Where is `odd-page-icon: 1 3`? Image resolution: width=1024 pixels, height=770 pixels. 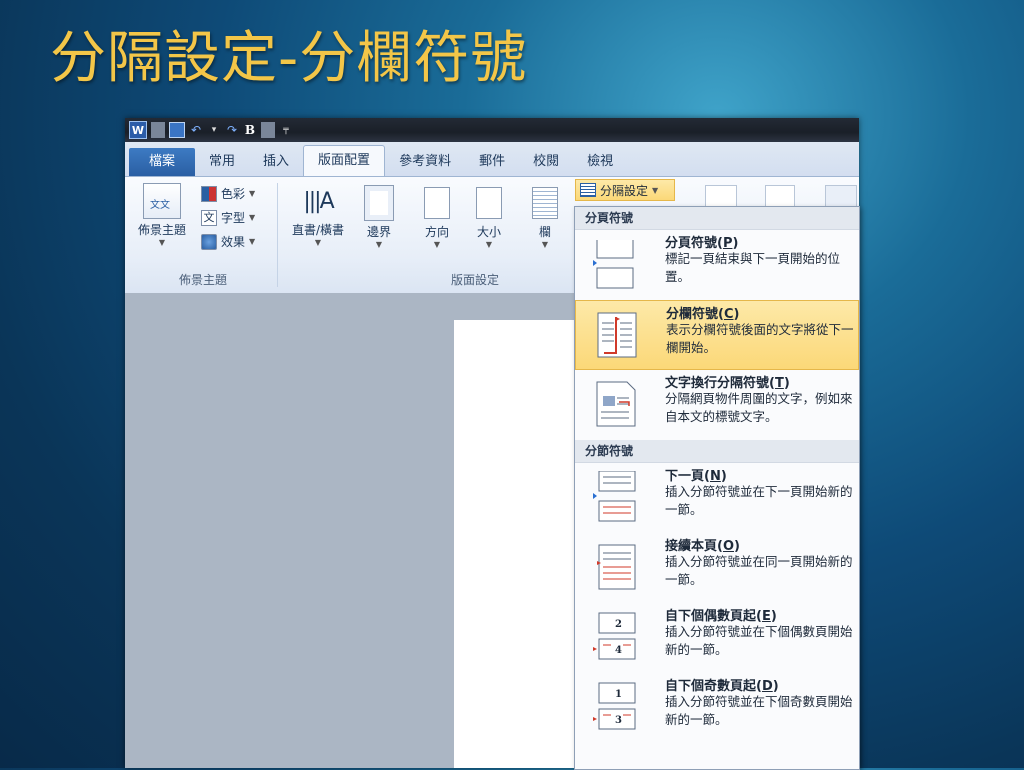
odd-page-icon: 1 3 is located at coordinates (614, 706).